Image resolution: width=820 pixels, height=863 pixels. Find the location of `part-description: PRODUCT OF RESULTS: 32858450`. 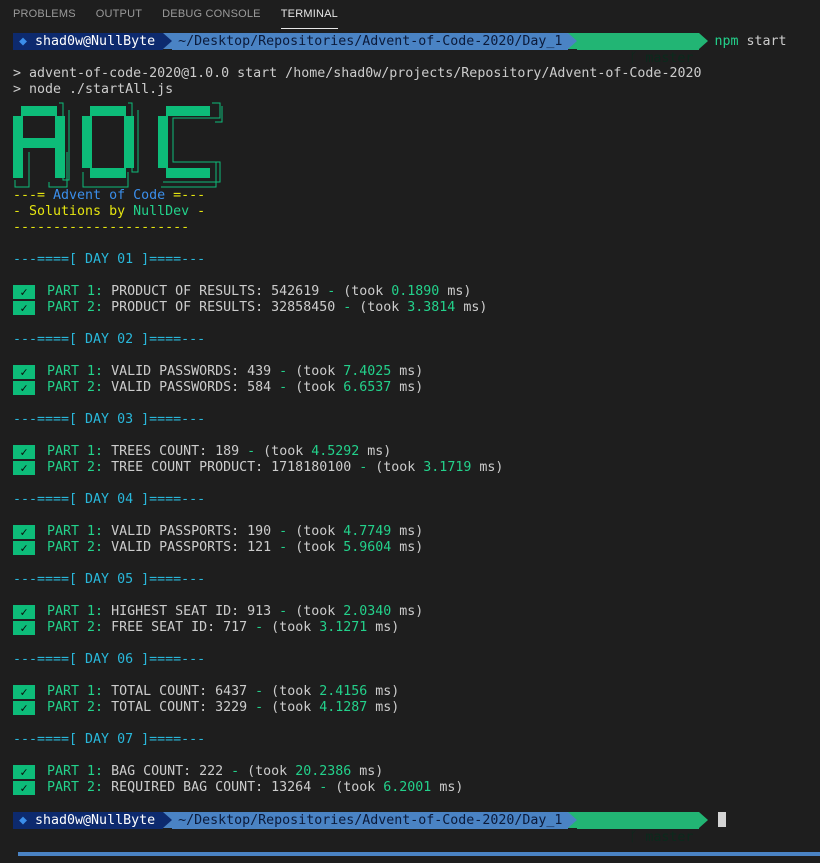

part-description: PRODUCT OF RESULTS: 32858450 is located at coordinates (223, 307).